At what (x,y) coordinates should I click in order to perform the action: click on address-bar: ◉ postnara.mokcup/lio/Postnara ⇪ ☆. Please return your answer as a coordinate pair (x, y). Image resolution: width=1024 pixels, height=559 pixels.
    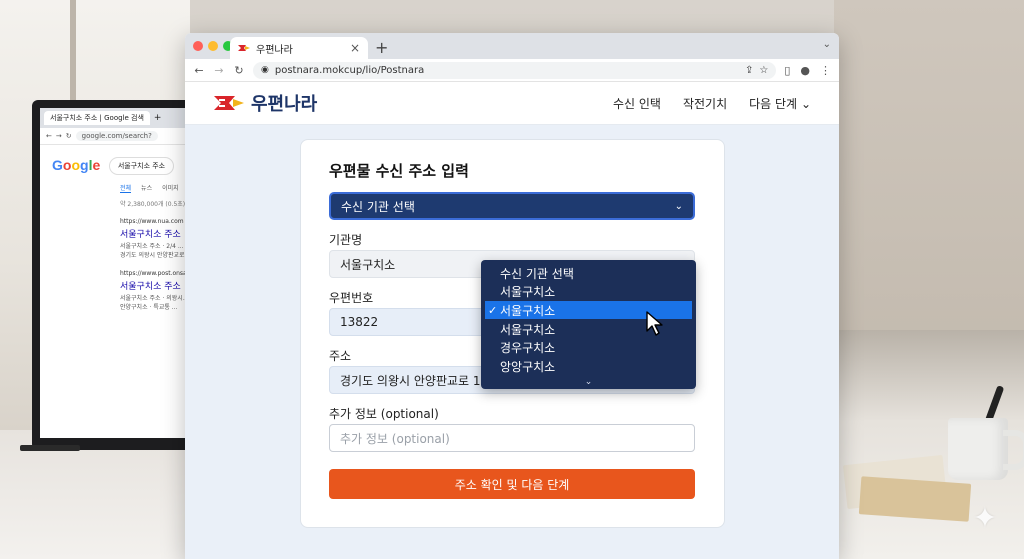
    Looking at the image, I should click on (515, 70).